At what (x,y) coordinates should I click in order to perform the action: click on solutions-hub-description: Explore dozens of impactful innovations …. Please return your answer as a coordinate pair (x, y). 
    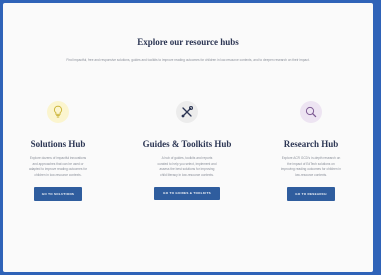
    Looking at the image, I should click on (58, 166).